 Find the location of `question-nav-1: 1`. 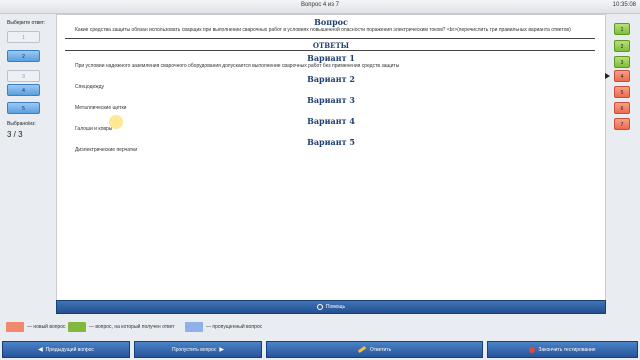

question-nav-1: 1 is located at coordinates (622, 29).